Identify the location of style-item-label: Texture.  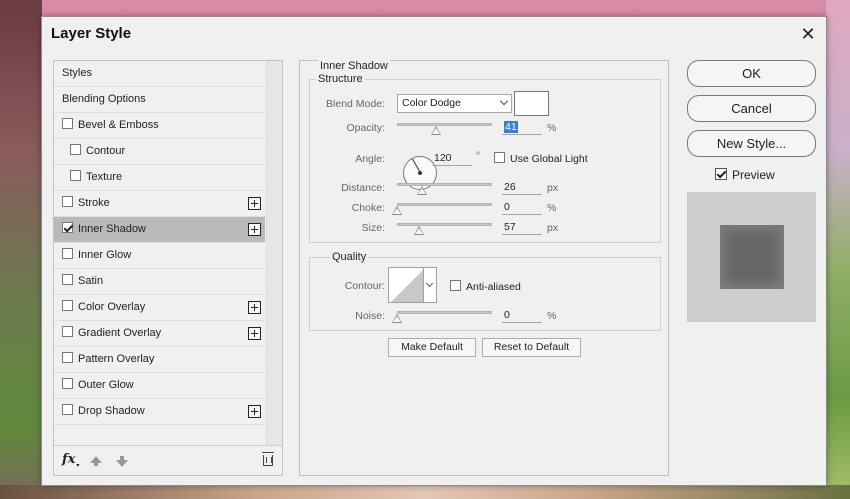
(104, 177).